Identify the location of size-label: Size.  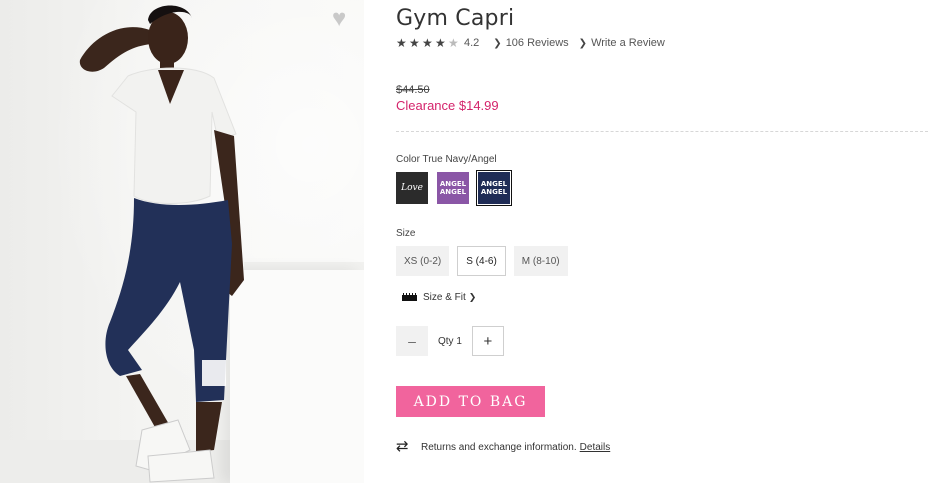
(406, 233).